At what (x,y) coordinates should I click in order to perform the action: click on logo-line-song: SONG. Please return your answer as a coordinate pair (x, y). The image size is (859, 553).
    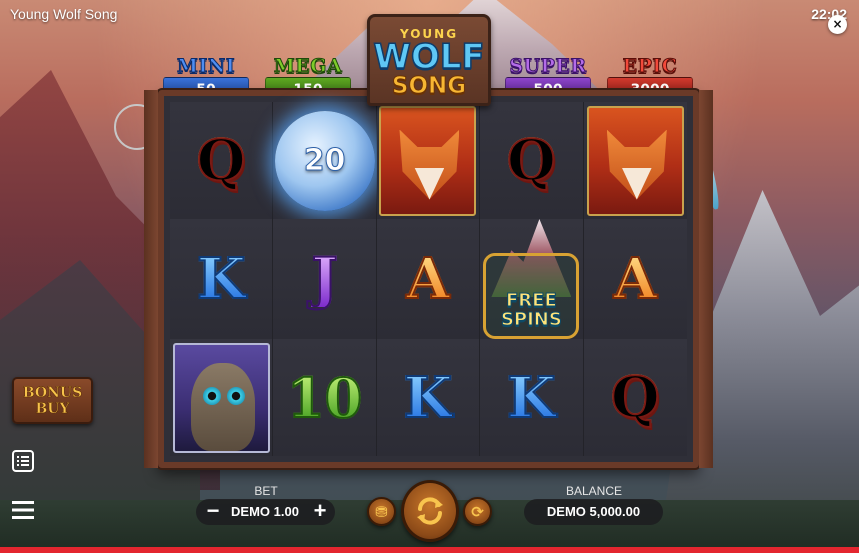
    Looking at the image, I should click on (429, 86).